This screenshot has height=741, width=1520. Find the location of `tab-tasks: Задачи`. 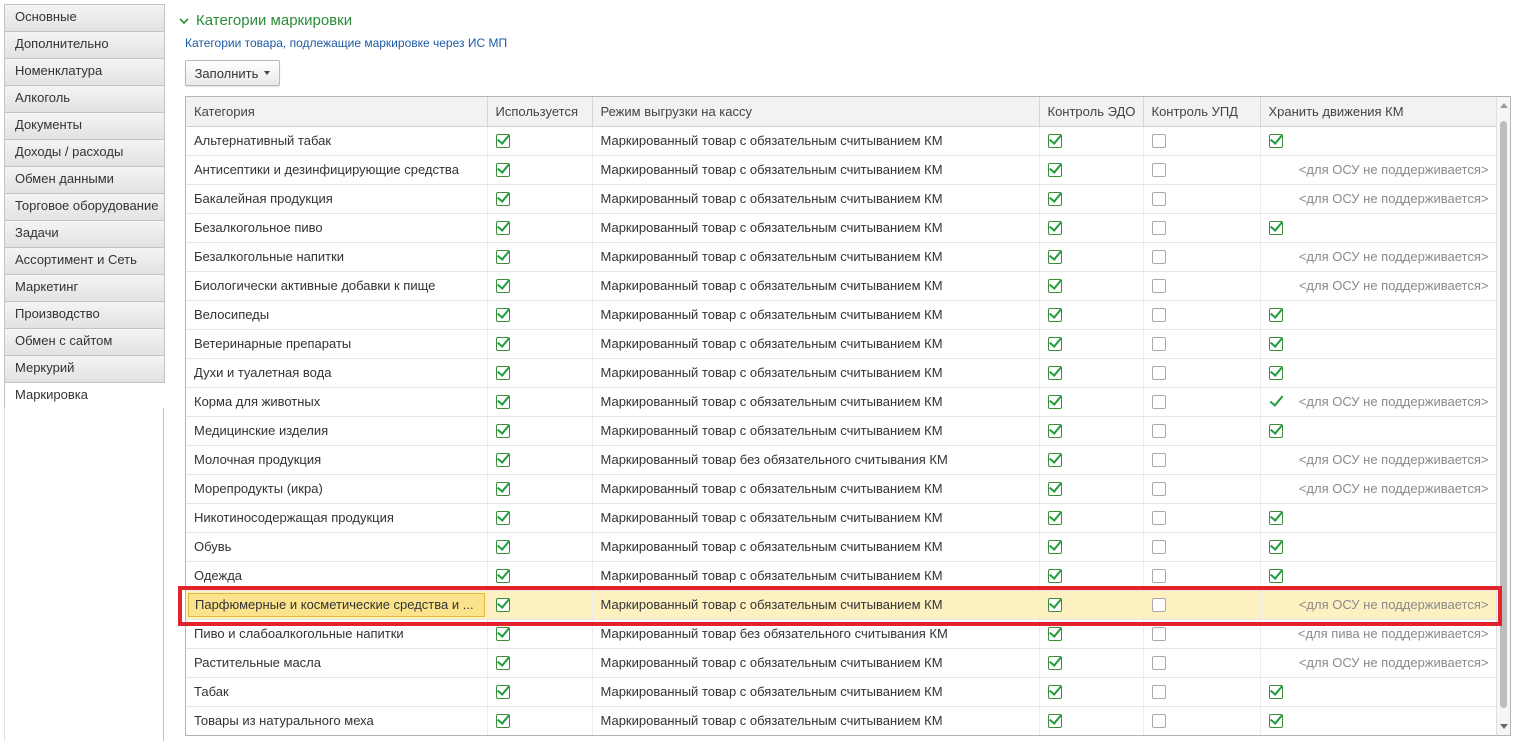

tab-tasks: Задачи is located at coordinates (84, 233).